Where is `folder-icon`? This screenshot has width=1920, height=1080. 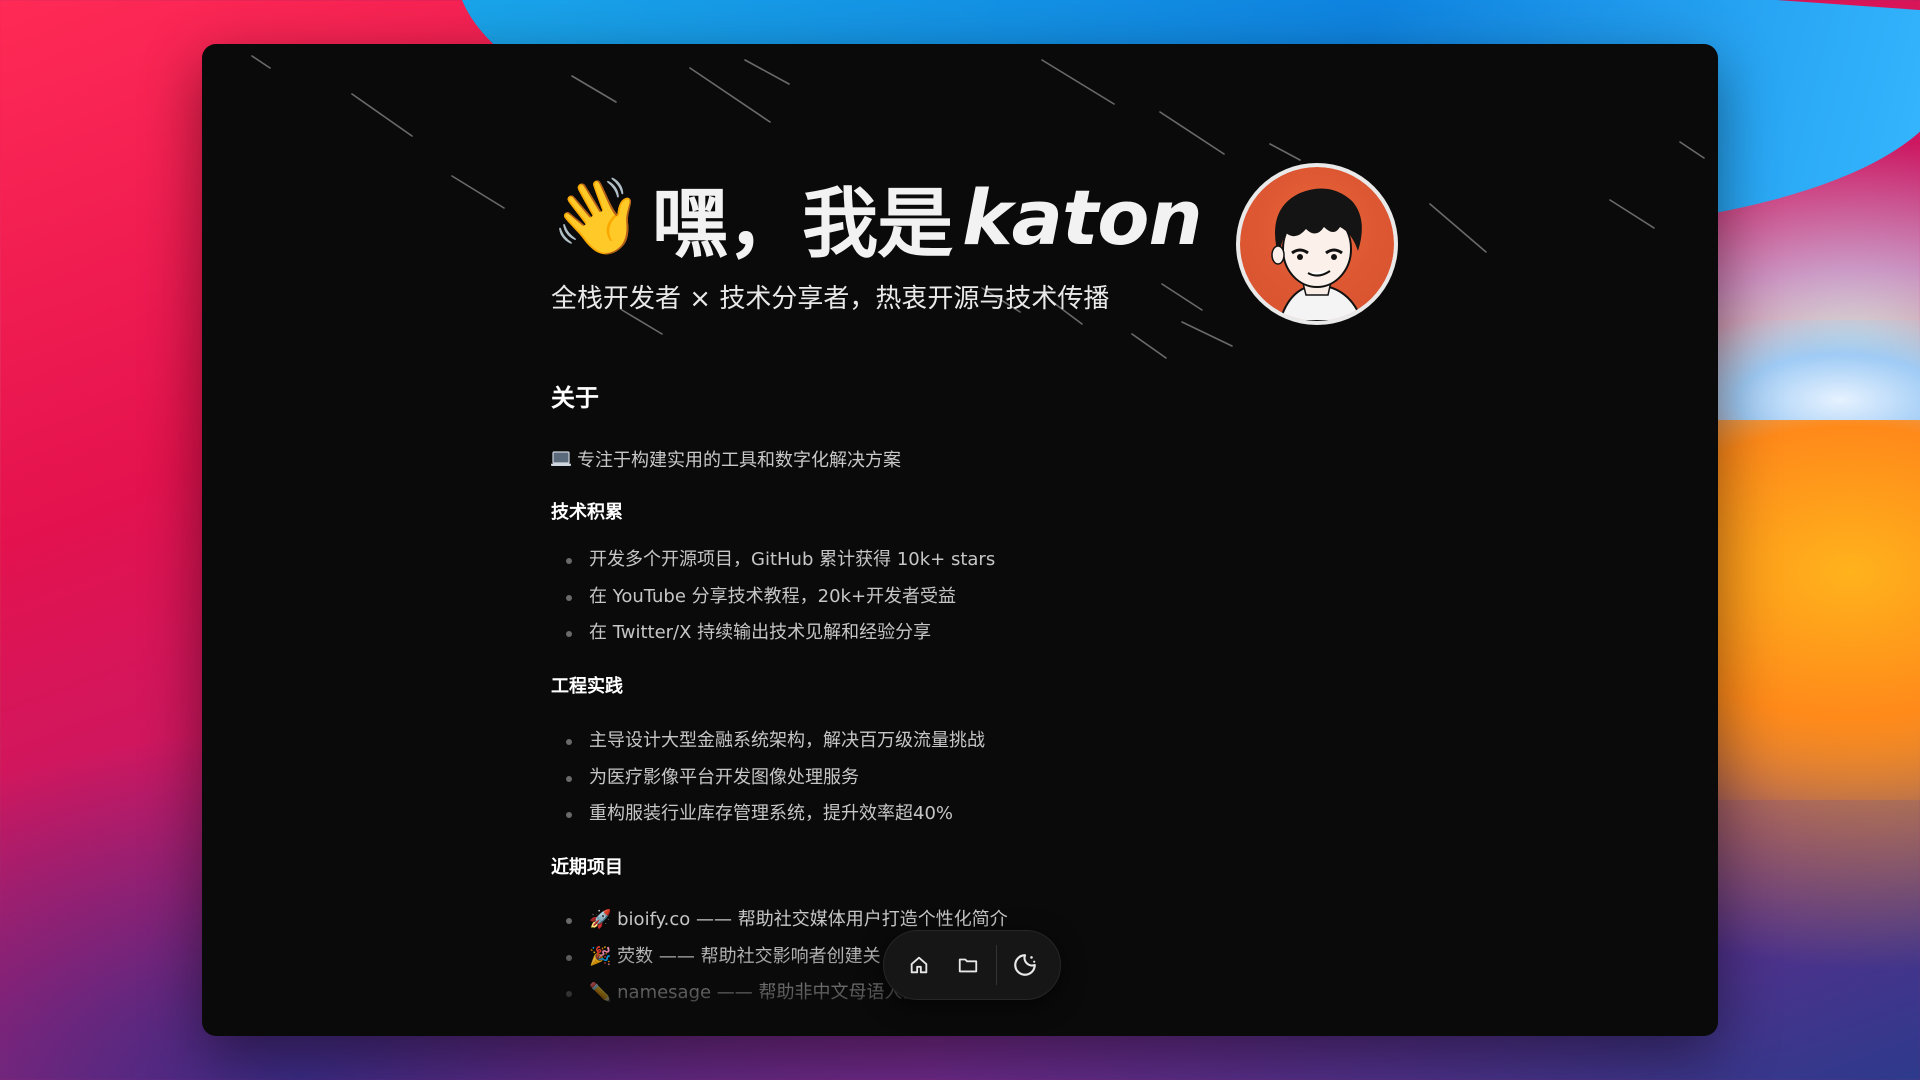 folder-icon is located at coordinates (967, 965).